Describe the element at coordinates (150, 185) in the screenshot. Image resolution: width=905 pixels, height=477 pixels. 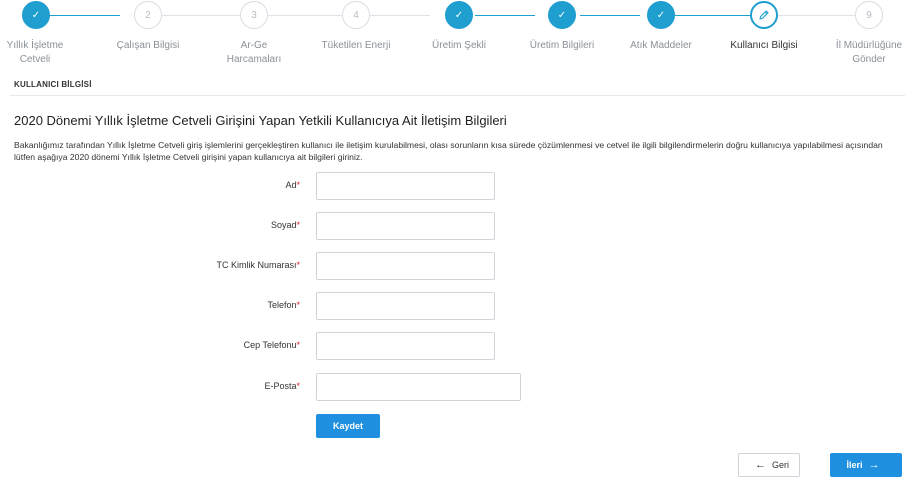
I see `ad-label: Ad*` at that location.